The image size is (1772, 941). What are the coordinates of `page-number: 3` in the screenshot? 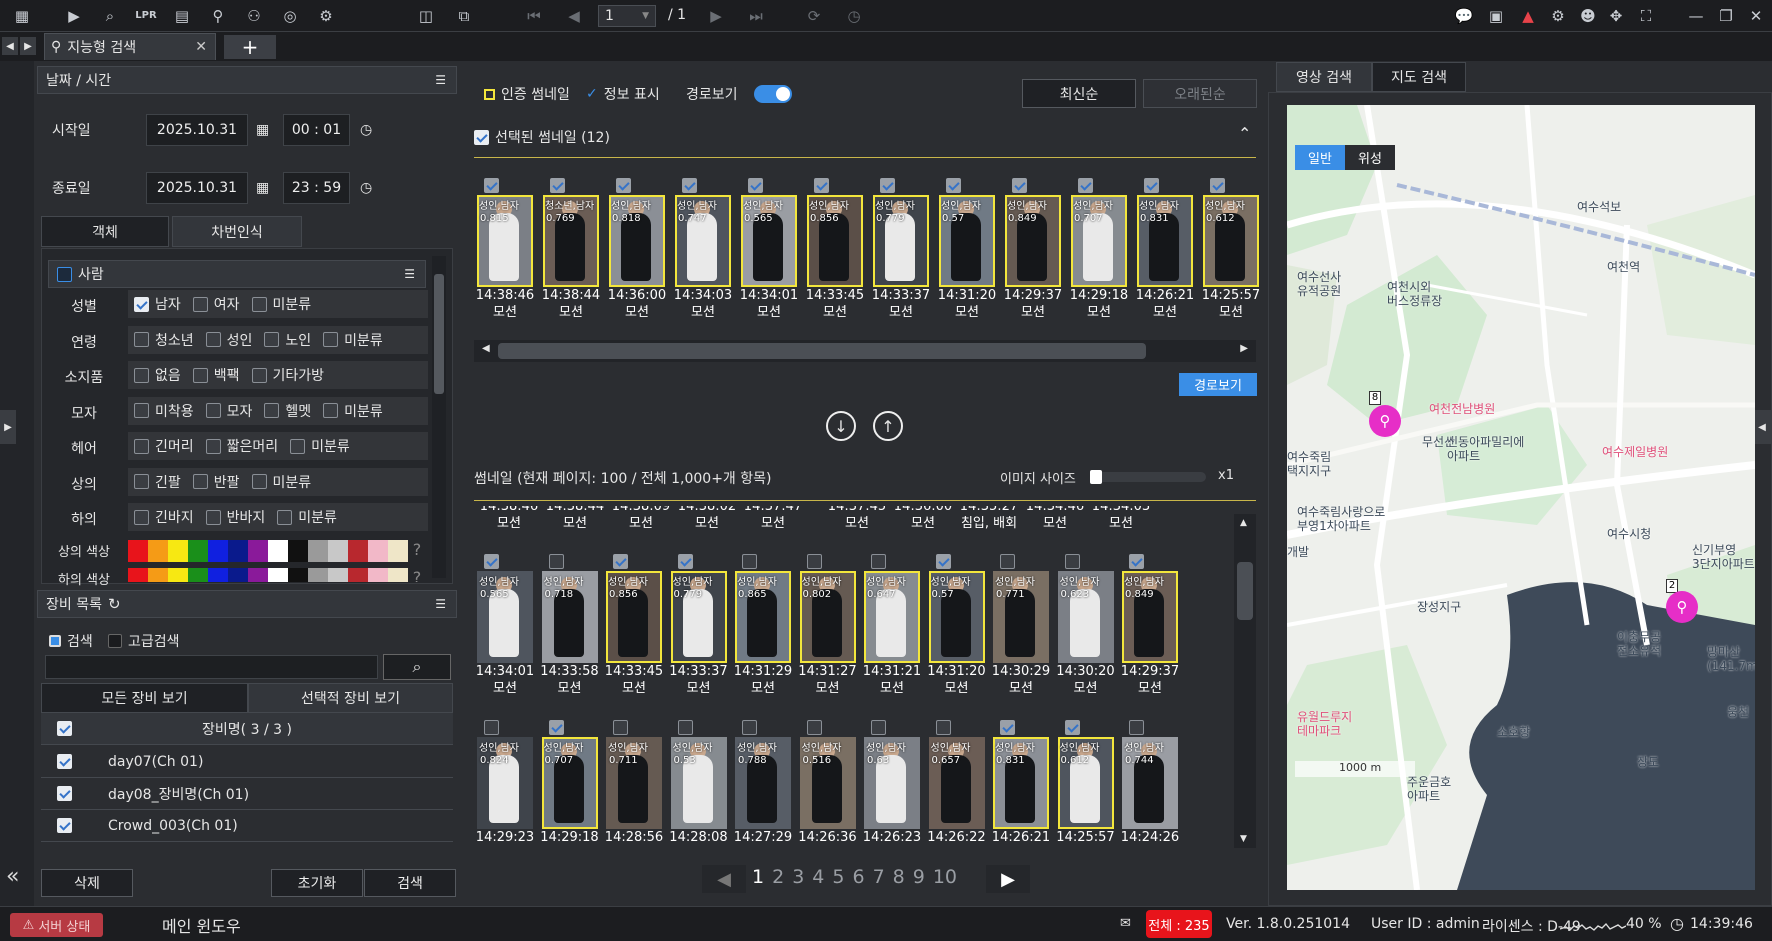 It's located at (798, 877).